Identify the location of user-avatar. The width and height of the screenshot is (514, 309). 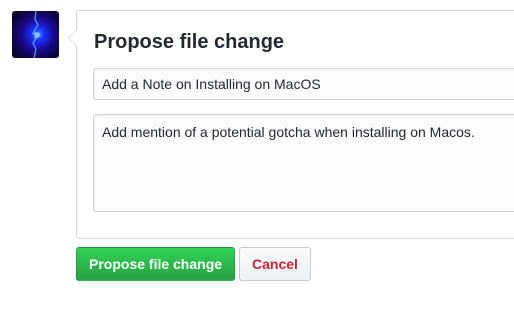
(35, 34).